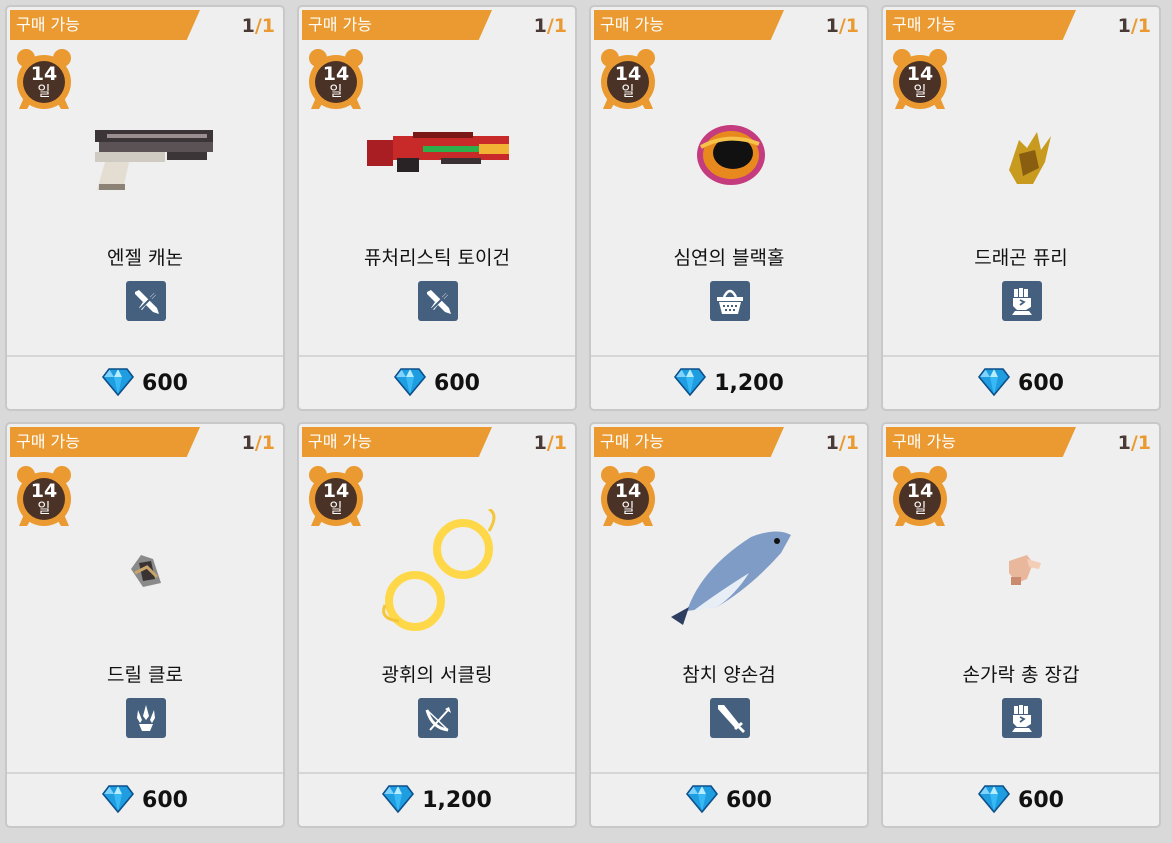 Image resolution: width=1172 pixels, height=843 pixels. I want to click on item-name: 퓨처리스틱 토이건, so click(437, 258).